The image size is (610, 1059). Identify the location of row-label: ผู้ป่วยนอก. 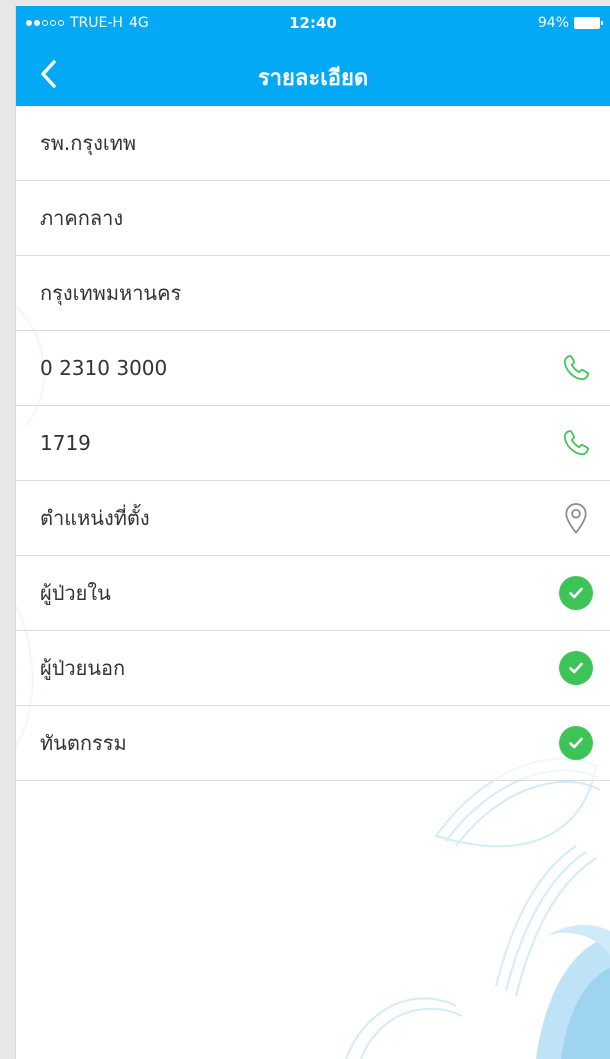
(83, 668).